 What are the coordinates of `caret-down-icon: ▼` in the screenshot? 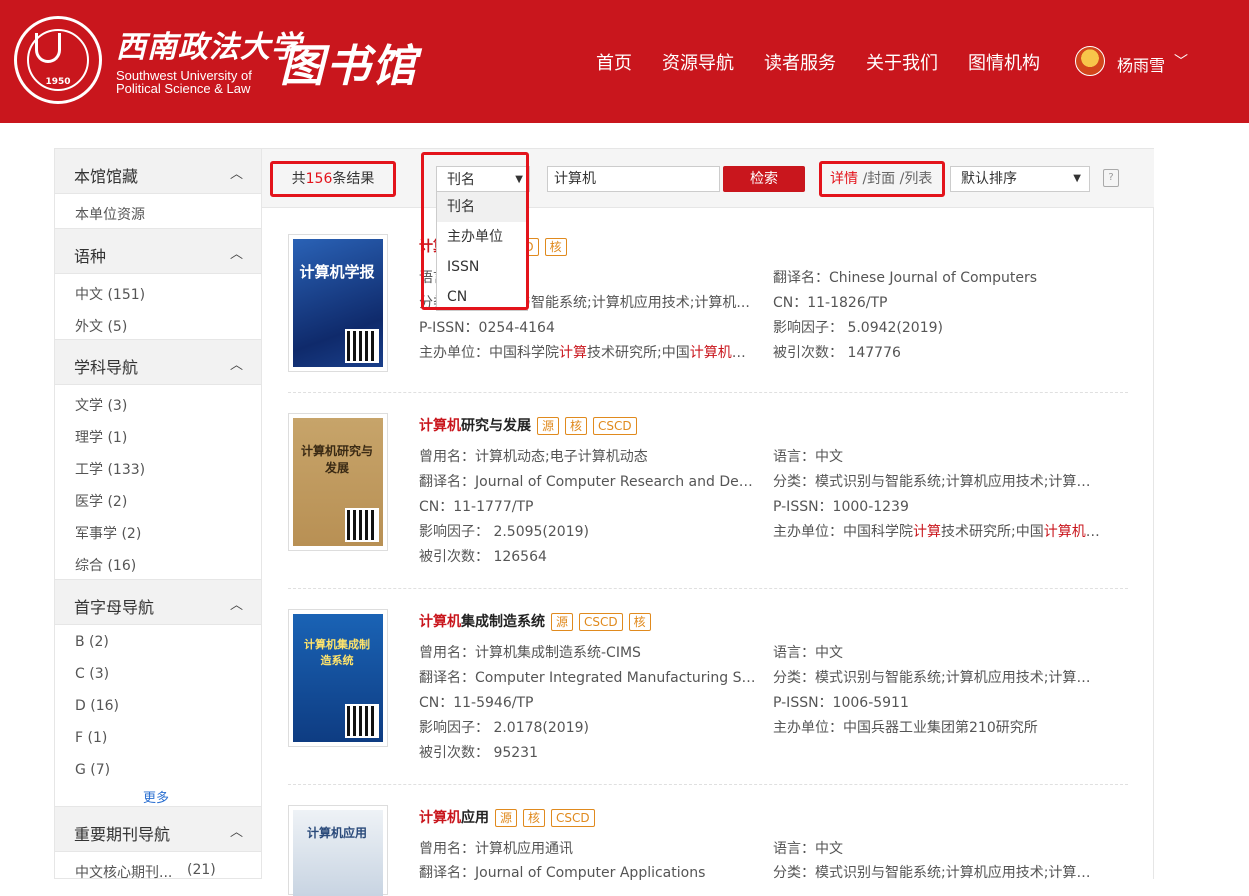 It's located at (1077, 178).